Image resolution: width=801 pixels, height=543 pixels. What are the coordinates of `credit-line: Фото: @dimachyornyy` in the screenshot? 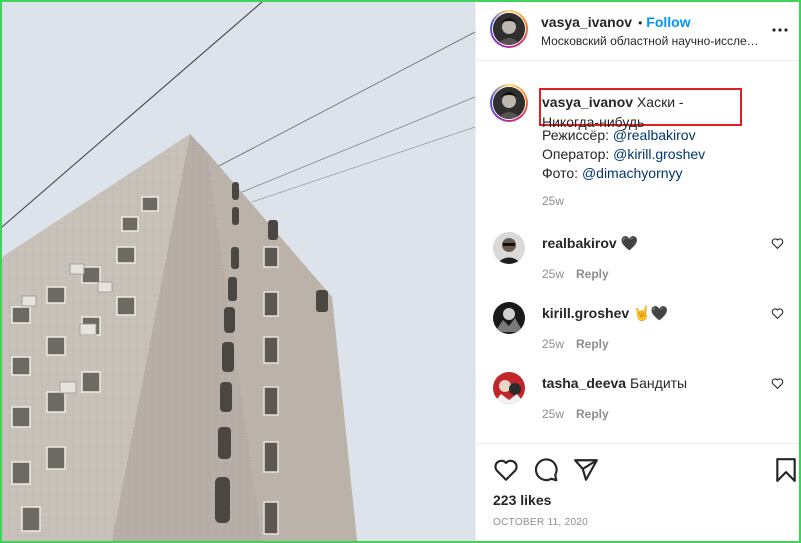 It's located at (612, 173).